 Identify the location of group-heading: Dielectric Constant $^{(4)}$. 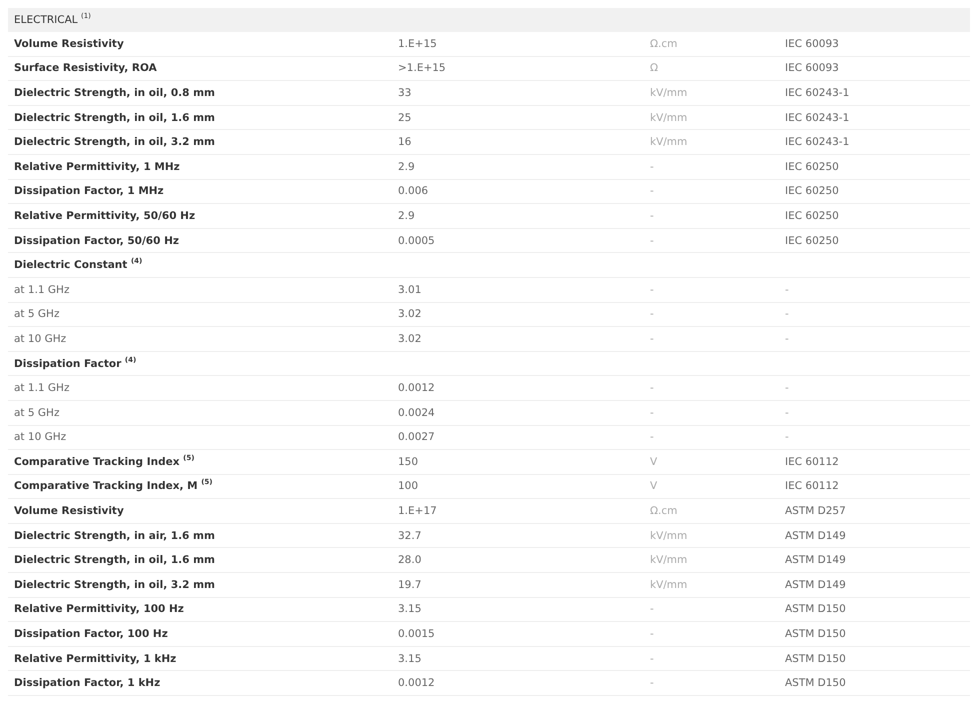
(78, 265).